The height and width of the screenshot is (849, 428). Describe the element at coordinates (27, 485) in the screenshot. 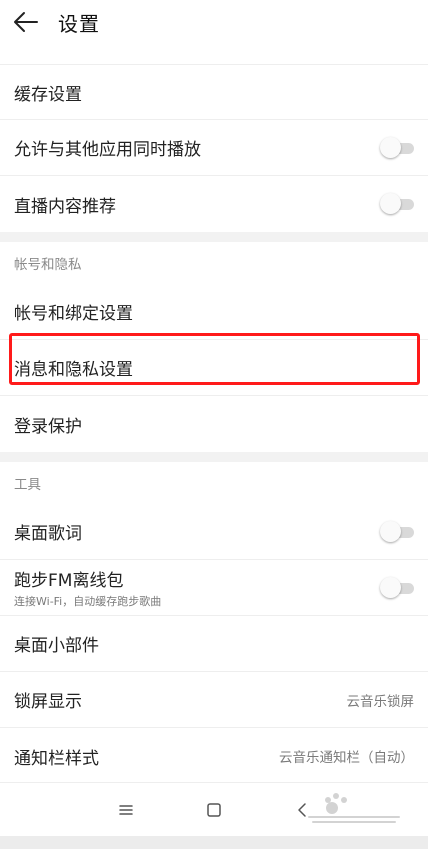

I see `section-header-tools: 工具` at that location.